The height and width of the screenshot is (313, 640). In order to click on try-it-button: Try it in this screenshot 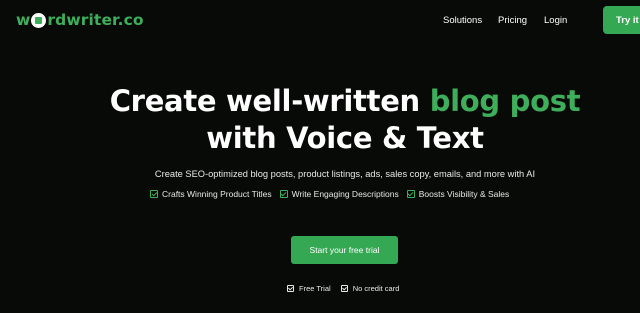, I will do `click(621, 20)`.